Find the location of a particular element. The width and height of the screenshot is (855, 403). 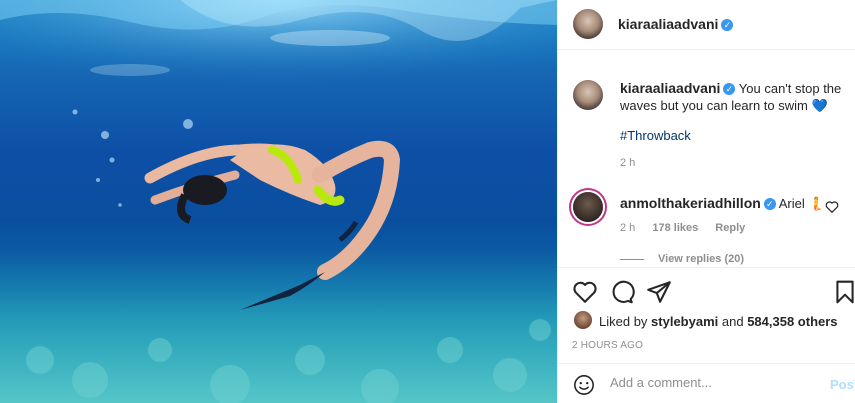

comment-likes: 178 likes is located at coordinates (675, 228).